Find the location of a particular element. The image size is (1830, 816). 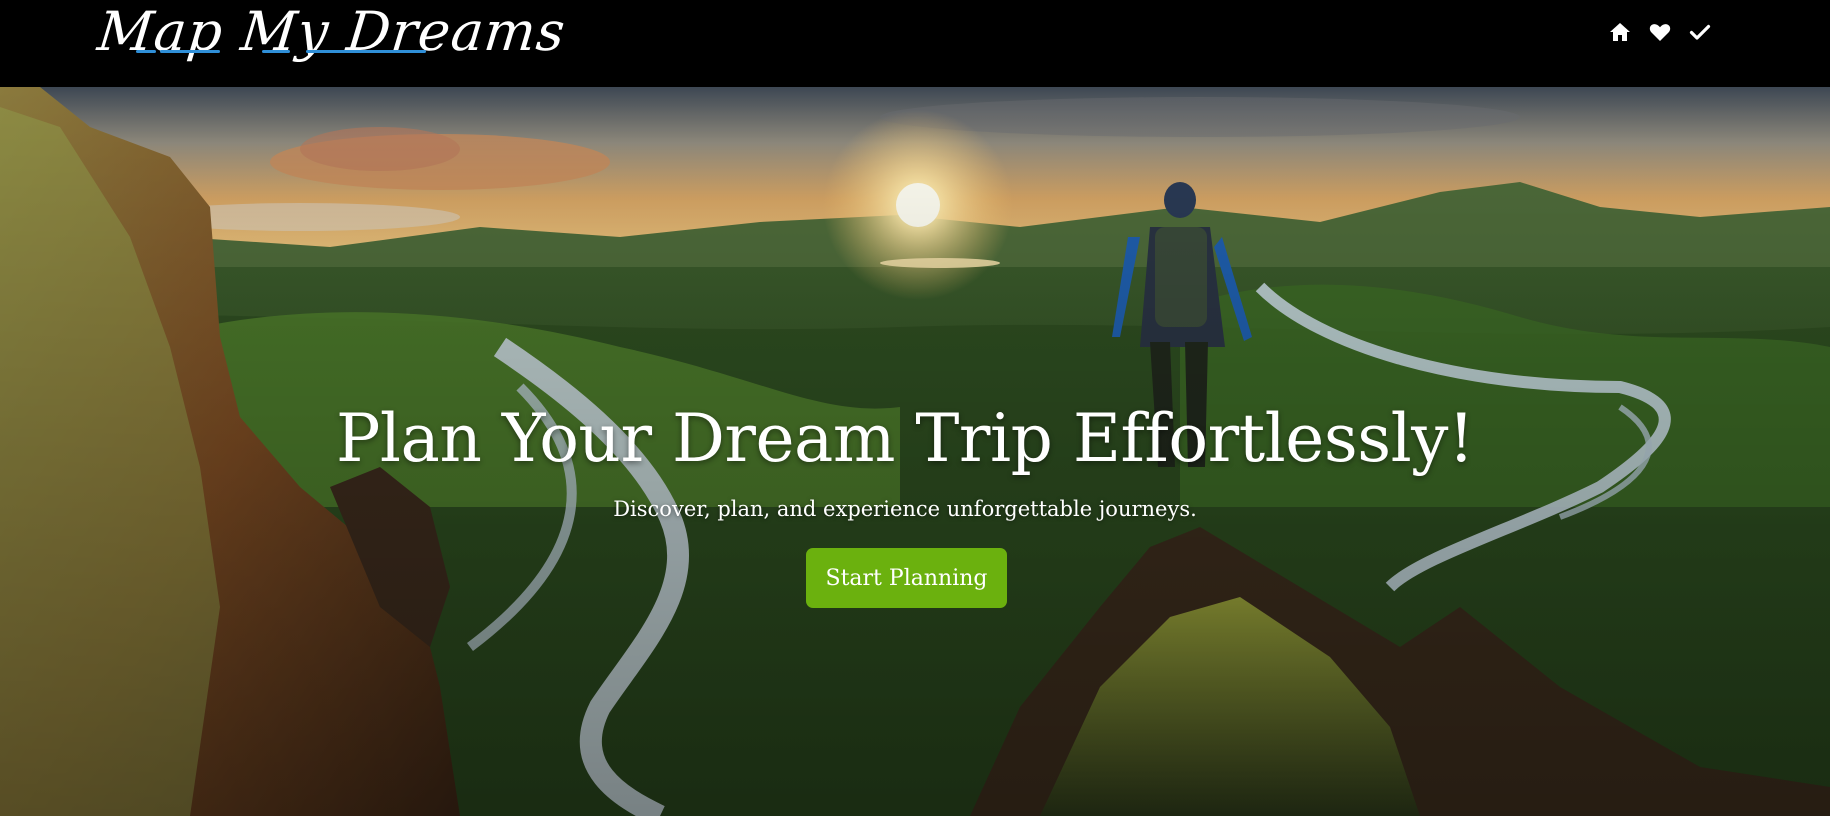

heart-icon is located at coordinates (1660, 32).